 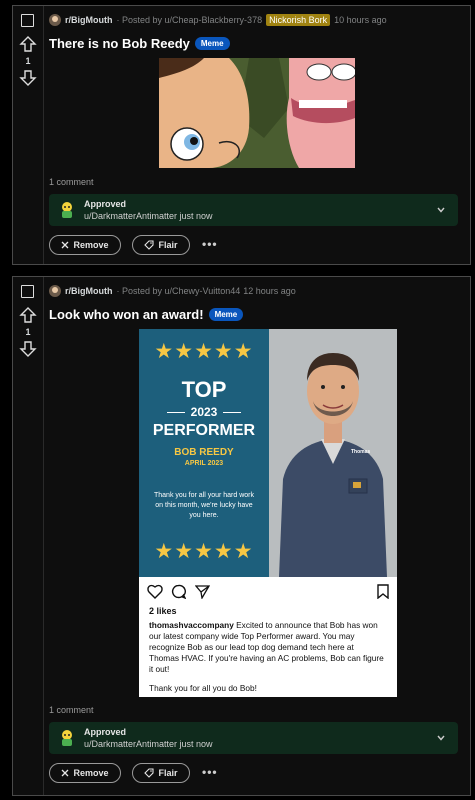 I want to click on heart-icon, so click(x=155, y=591).